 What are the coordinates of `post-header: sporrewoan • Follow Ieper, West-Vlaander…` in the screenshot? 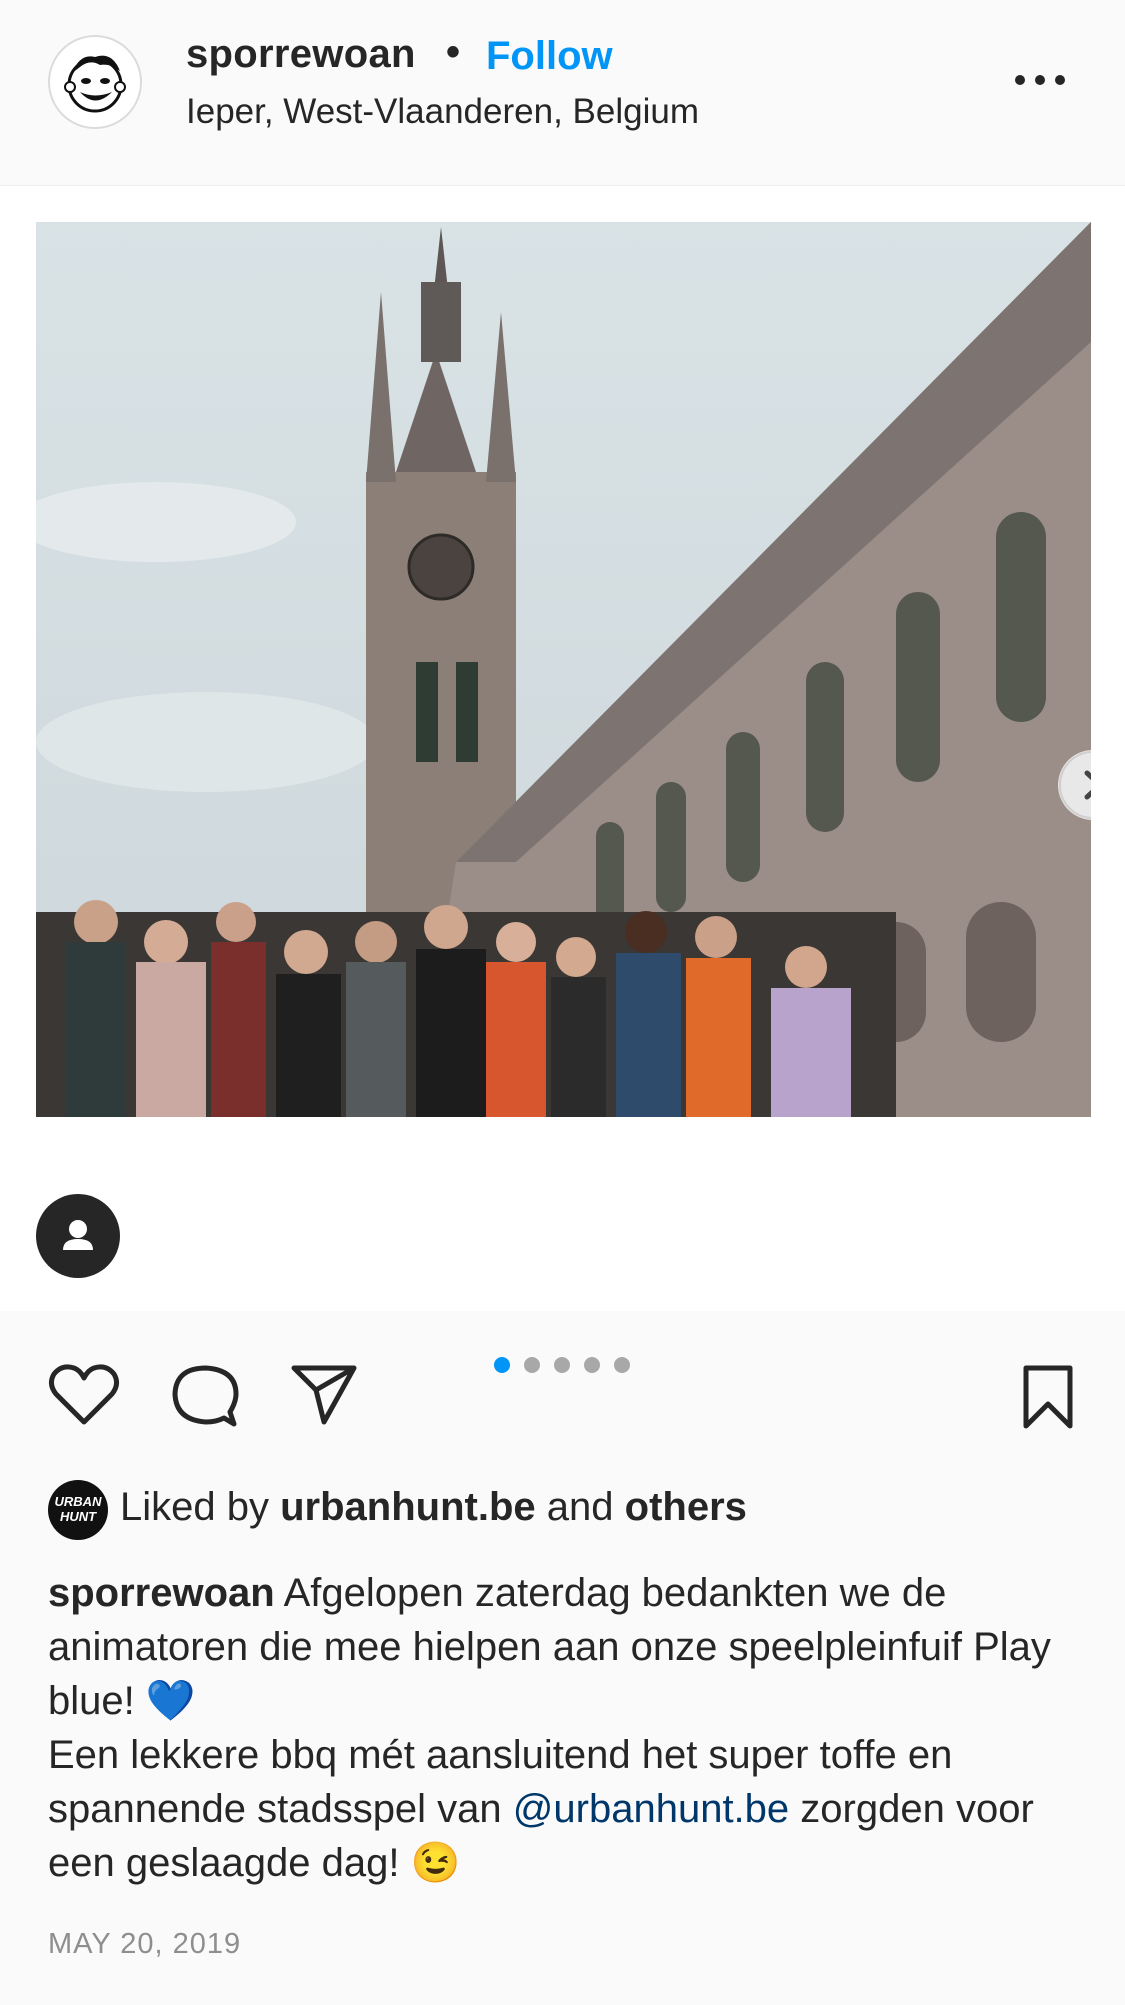 It's located at (562, 93).